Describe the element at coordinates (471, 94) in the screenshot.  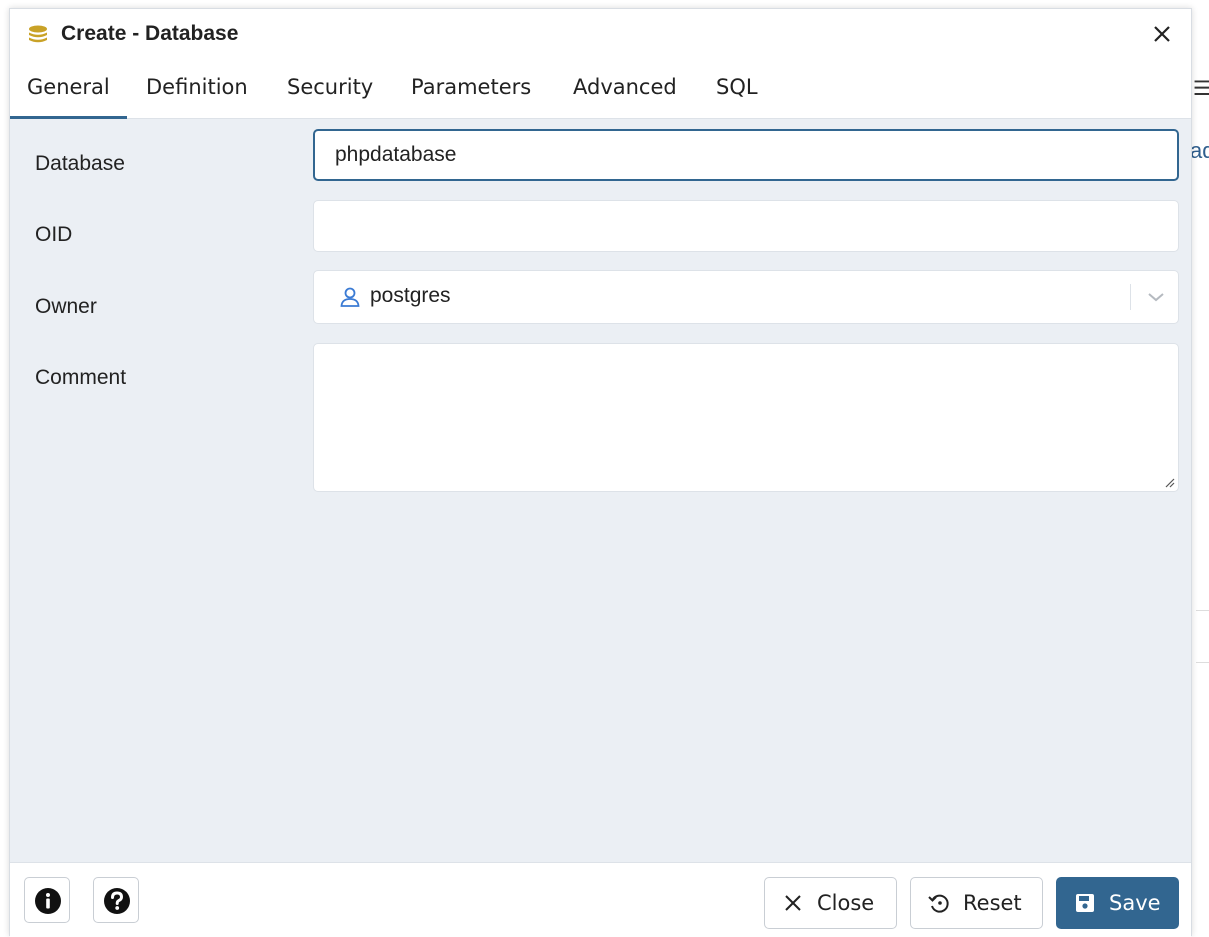
I see `tab-parameters: Parameters` at that location.